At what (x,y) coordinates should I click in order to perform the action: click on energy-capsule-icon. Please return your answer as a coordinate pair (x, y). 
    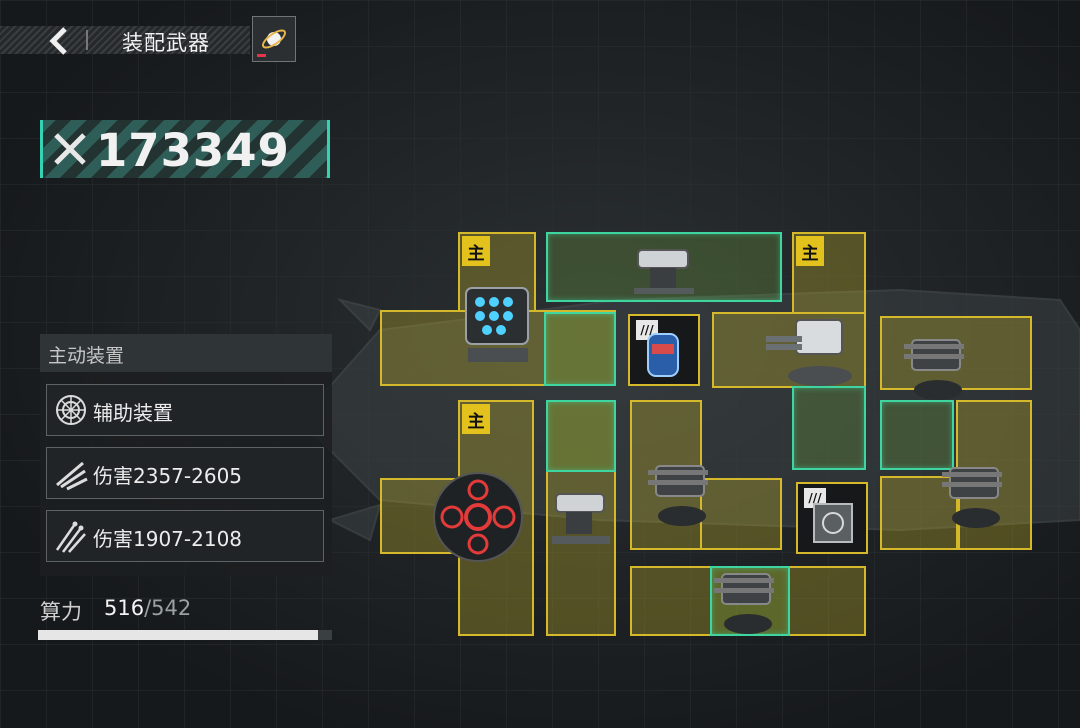
    Looking at the image, I should click on (663, 355).